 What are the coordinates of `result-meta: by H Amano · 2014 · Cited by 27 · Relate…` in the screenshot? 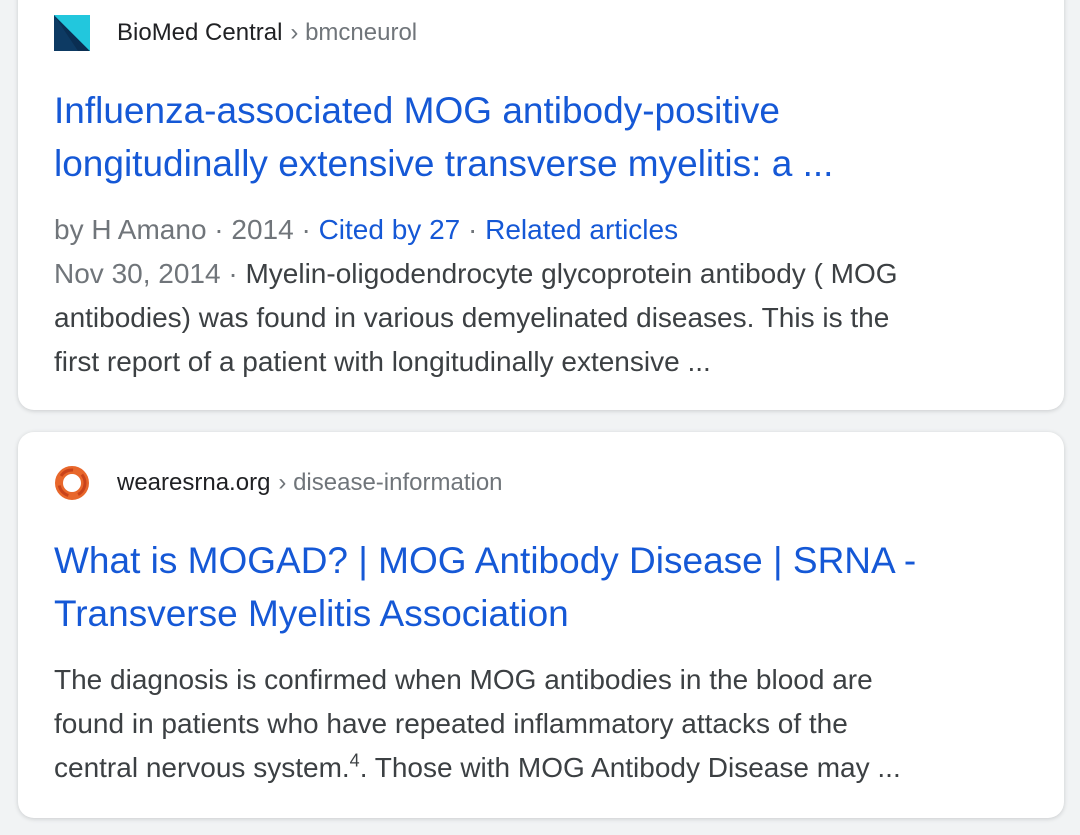 It's located at (549, 230).